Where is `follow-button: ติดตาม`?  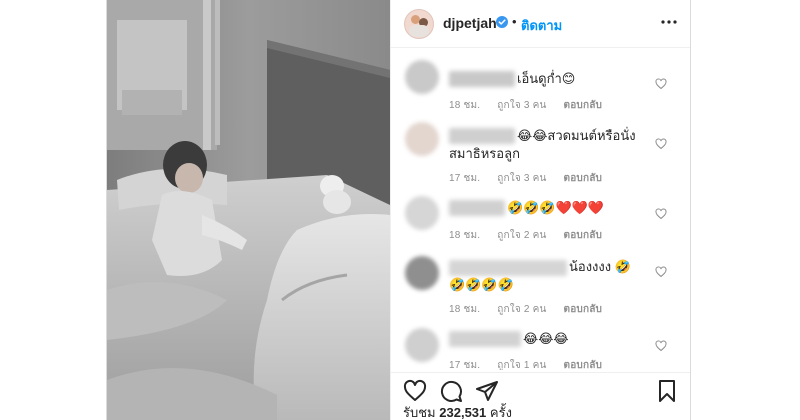 follow-button: ติดตาม is located at coordinates (541, 25).